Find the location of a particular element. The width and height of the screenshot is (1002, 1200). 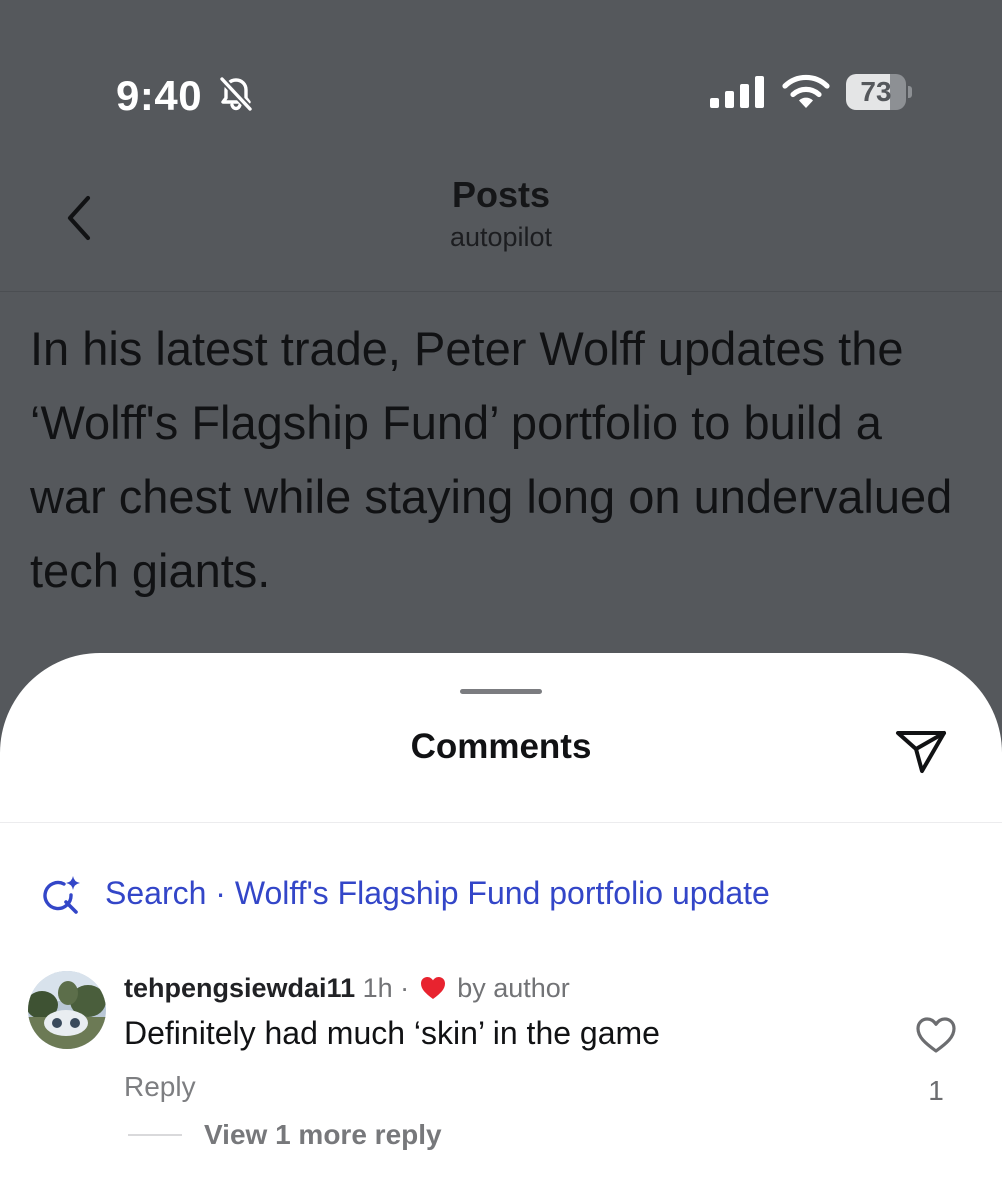

comment-meta: tehpengsiewdai11 1h · by author is located at coordinates (347, 988).